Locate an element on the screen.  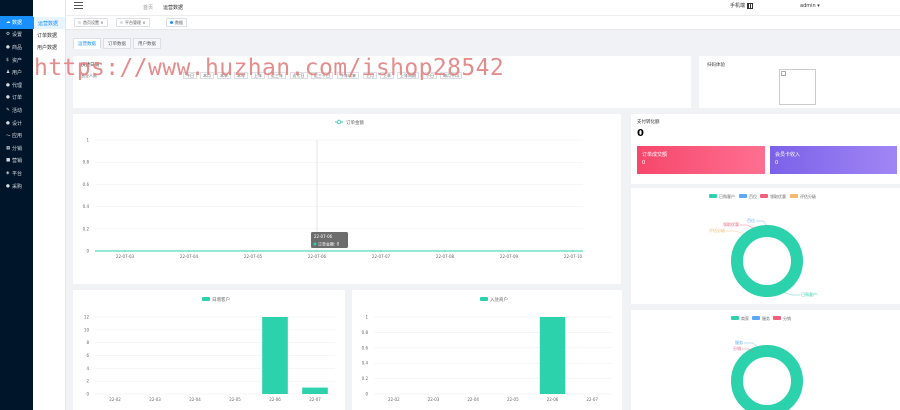
slice-label: 分销 is located at coordinates (737, 348).